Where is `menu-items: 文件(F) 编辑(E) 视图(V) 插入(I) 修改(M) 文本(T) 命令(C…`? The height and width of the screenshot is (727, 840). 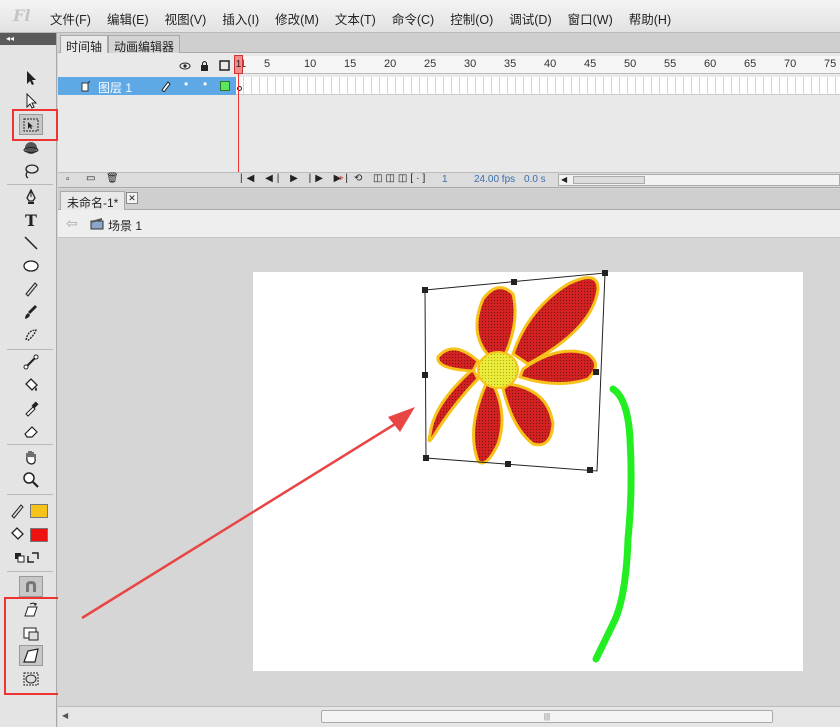 menu-items: 文件(F) 编辑(E) 视图(V) 插入(I) 修改(M) 文本(T) 命令(C… is located at coordinates (360, 18).